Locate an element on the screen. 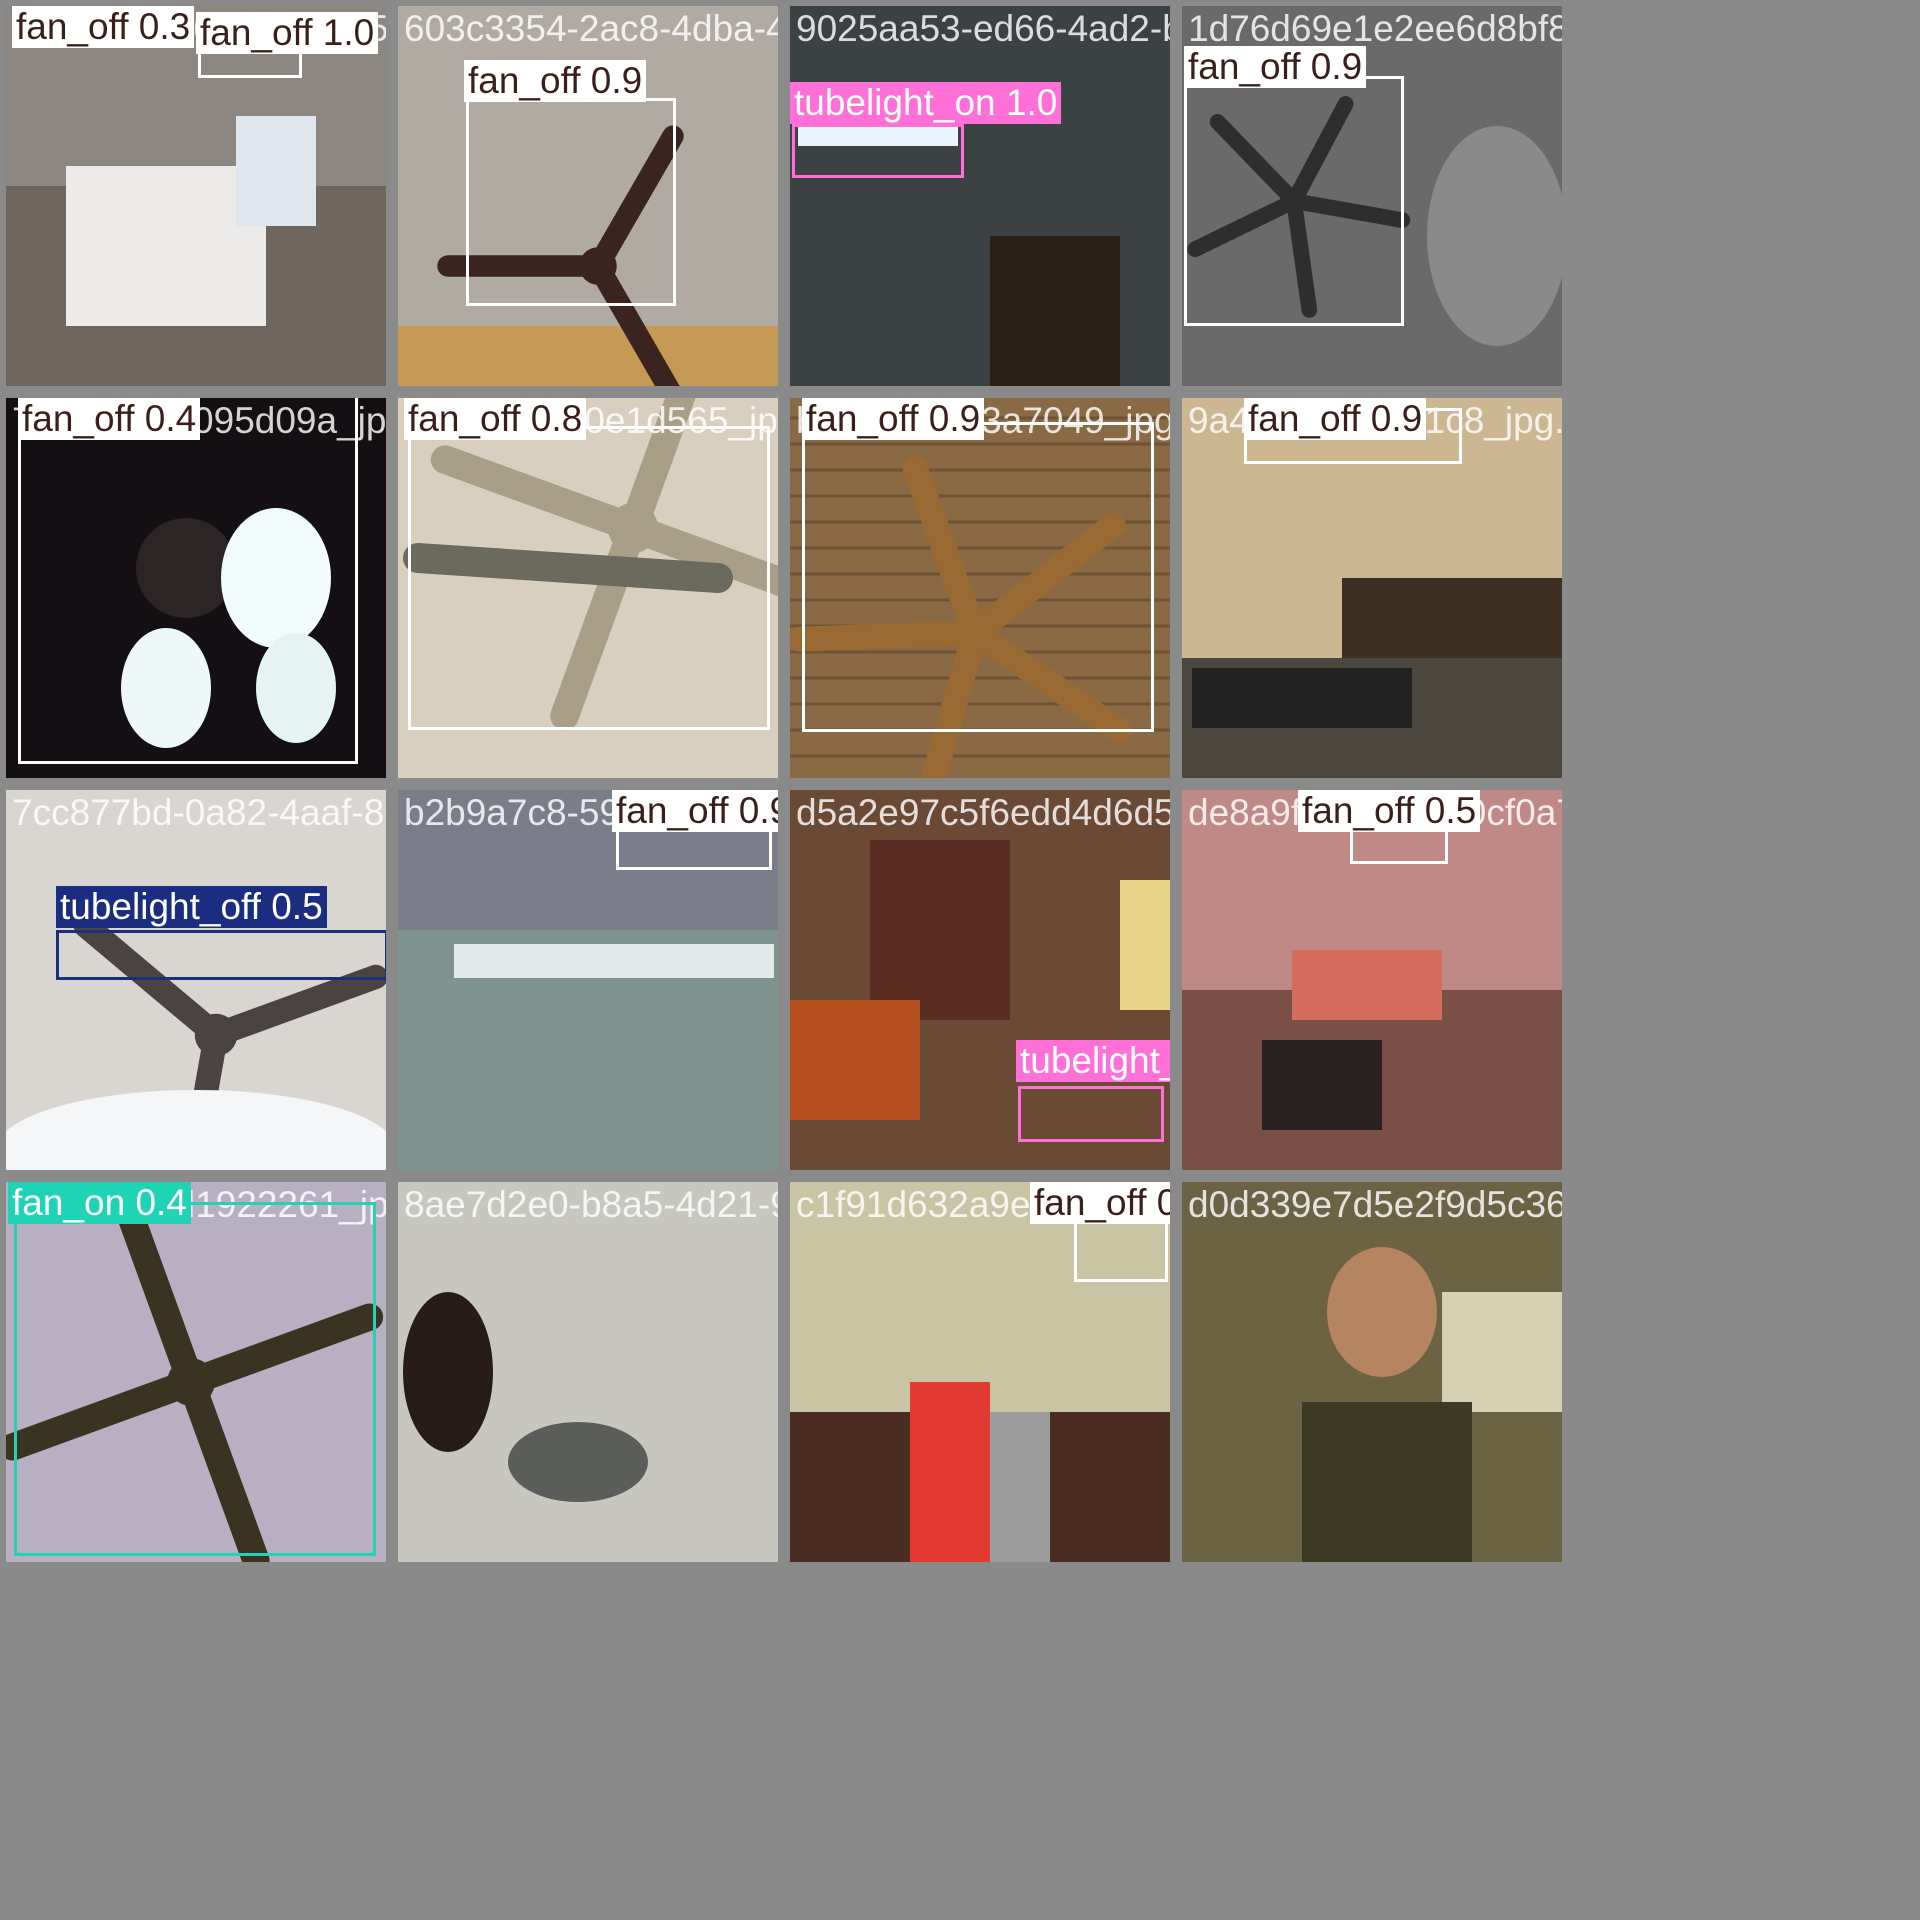  image-tile: 8ae7d2e0-b8a5-4d21-95cc-6e9929a8e8b9 is located at coordinates (588, 1372).